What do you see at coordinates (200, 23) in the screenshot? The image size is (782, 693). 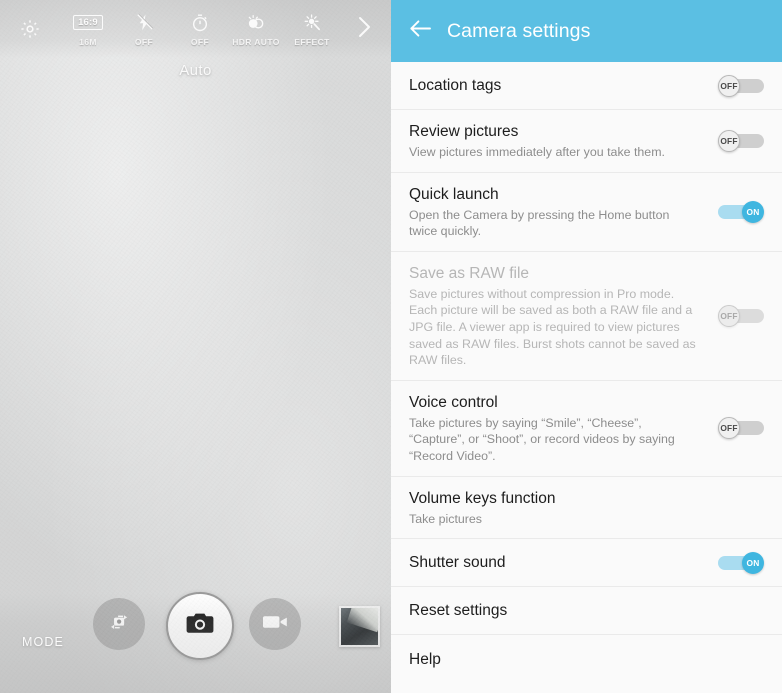 I see `timer-icon` at bounding box center [200, 23].